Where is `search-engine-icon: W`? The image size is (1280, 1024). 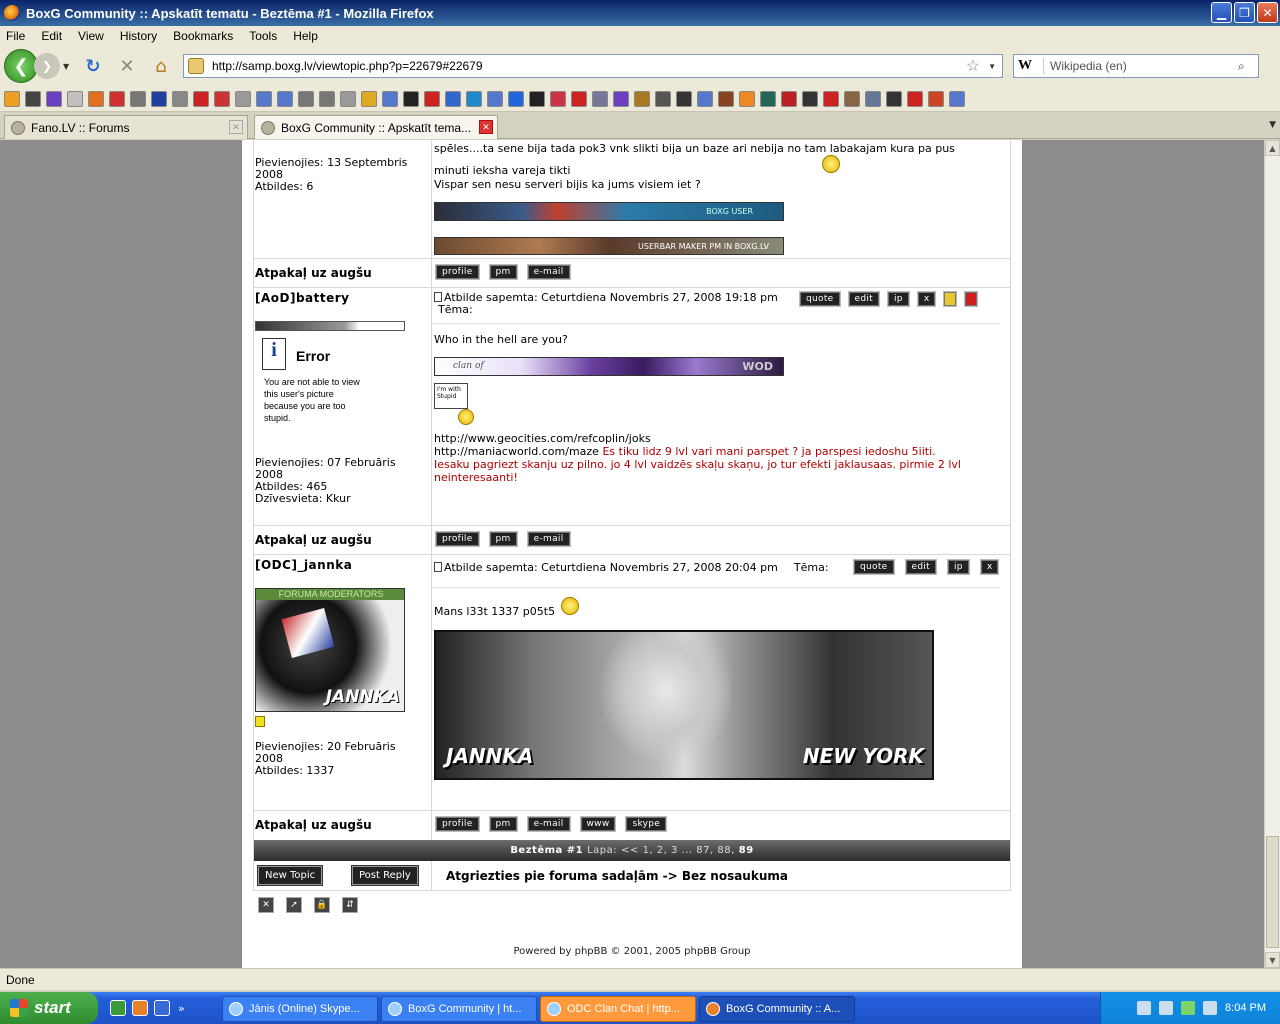
search-engine-icon: W is located at coordinates (1029, 66).